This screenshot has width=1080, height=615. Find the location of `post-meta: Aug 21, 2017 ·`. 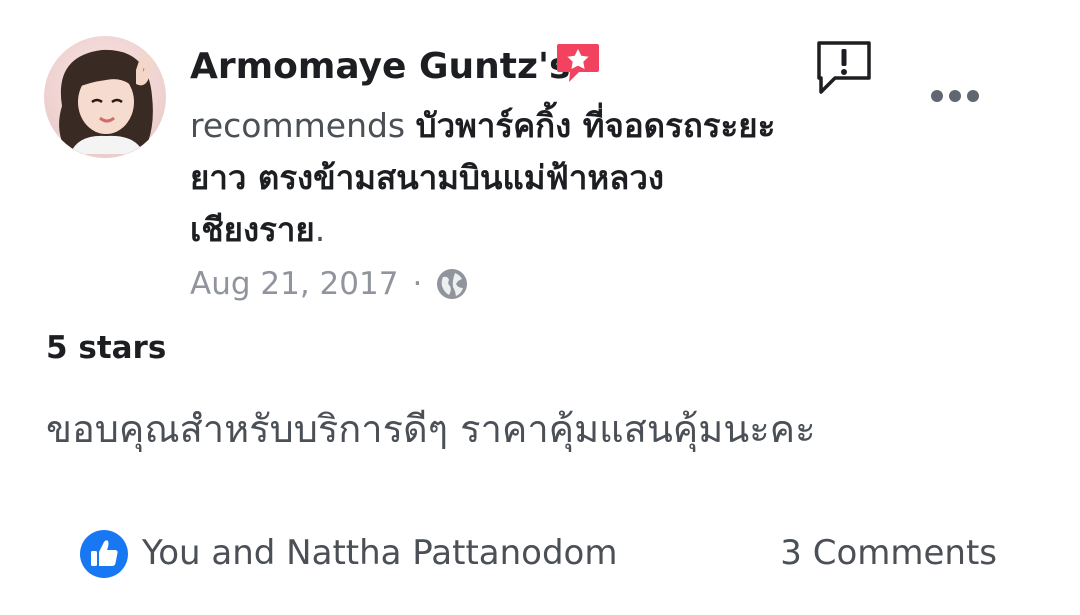

post-meta: Aug 21, 2017 · is located at coordinates (329, 284).